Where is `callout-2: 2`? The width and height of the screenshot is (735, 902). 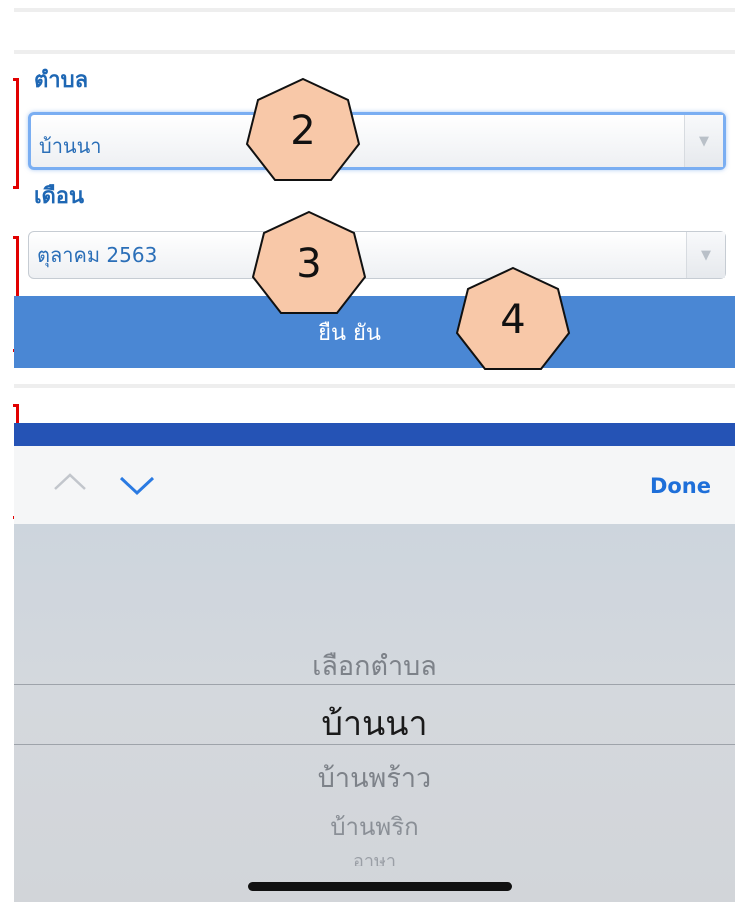 callout-2: 2 is located at coordinates (303, 131).